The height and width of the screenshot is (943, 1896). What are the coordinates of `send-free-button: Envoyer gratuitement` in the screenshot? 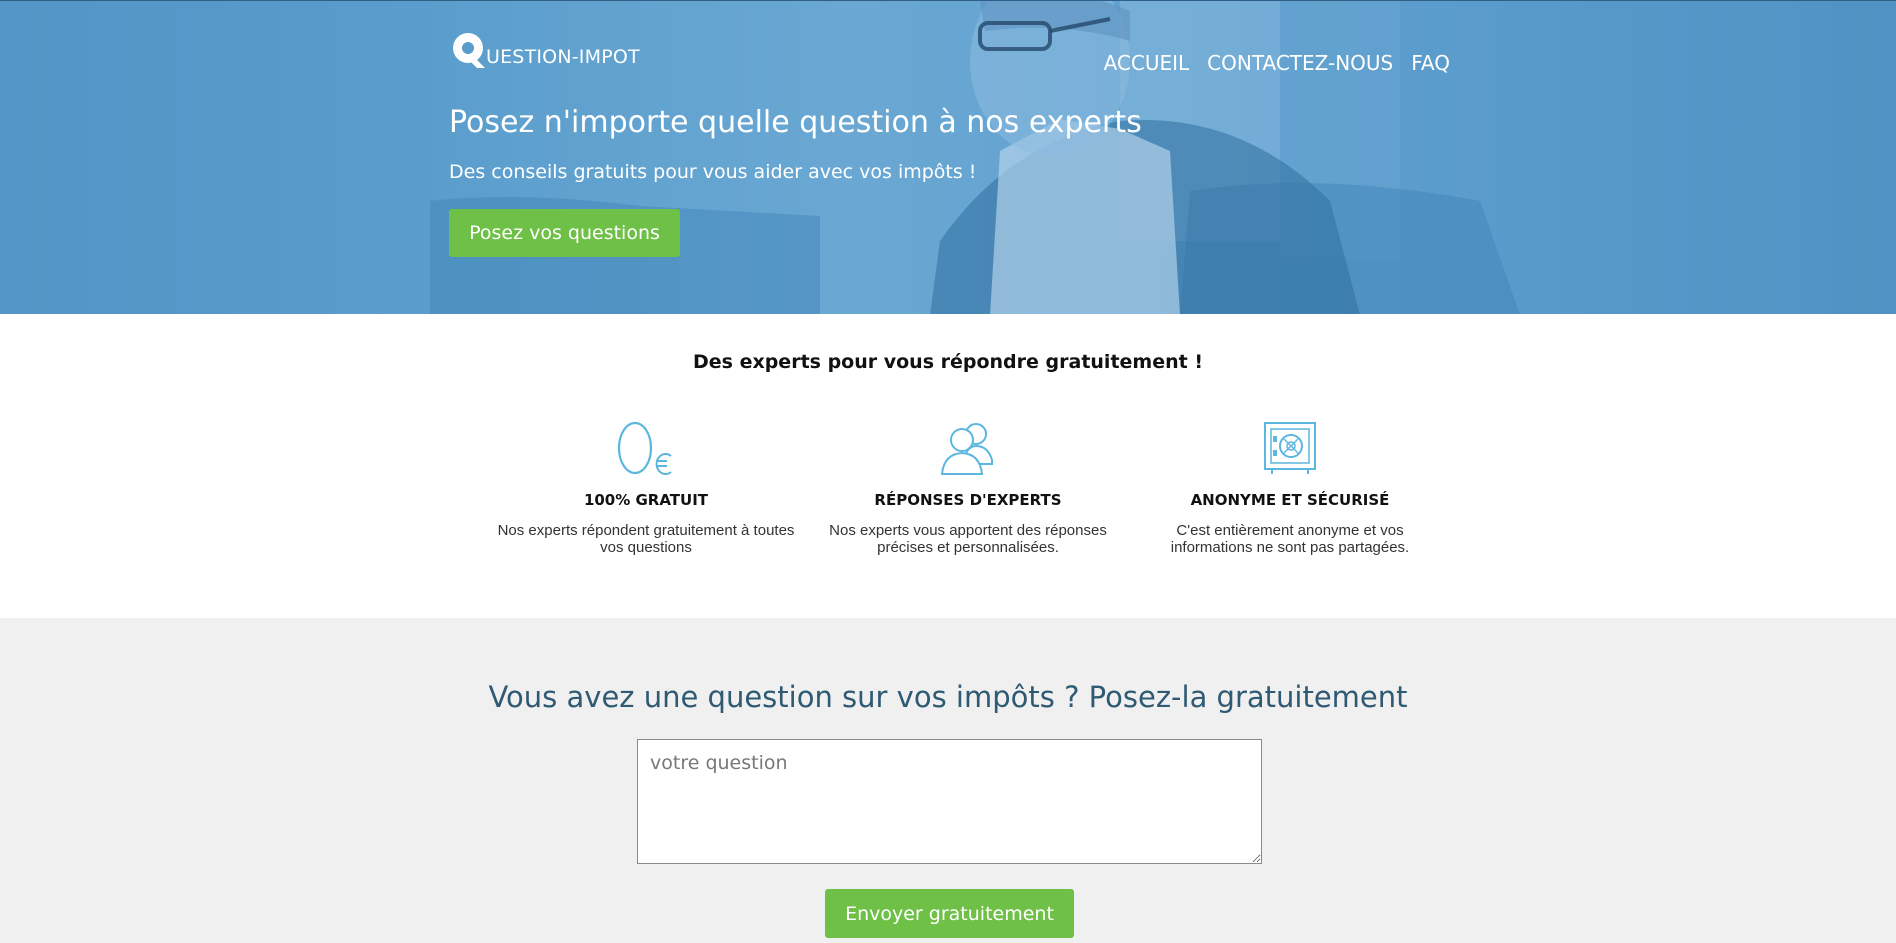 It's located at (949, 913).